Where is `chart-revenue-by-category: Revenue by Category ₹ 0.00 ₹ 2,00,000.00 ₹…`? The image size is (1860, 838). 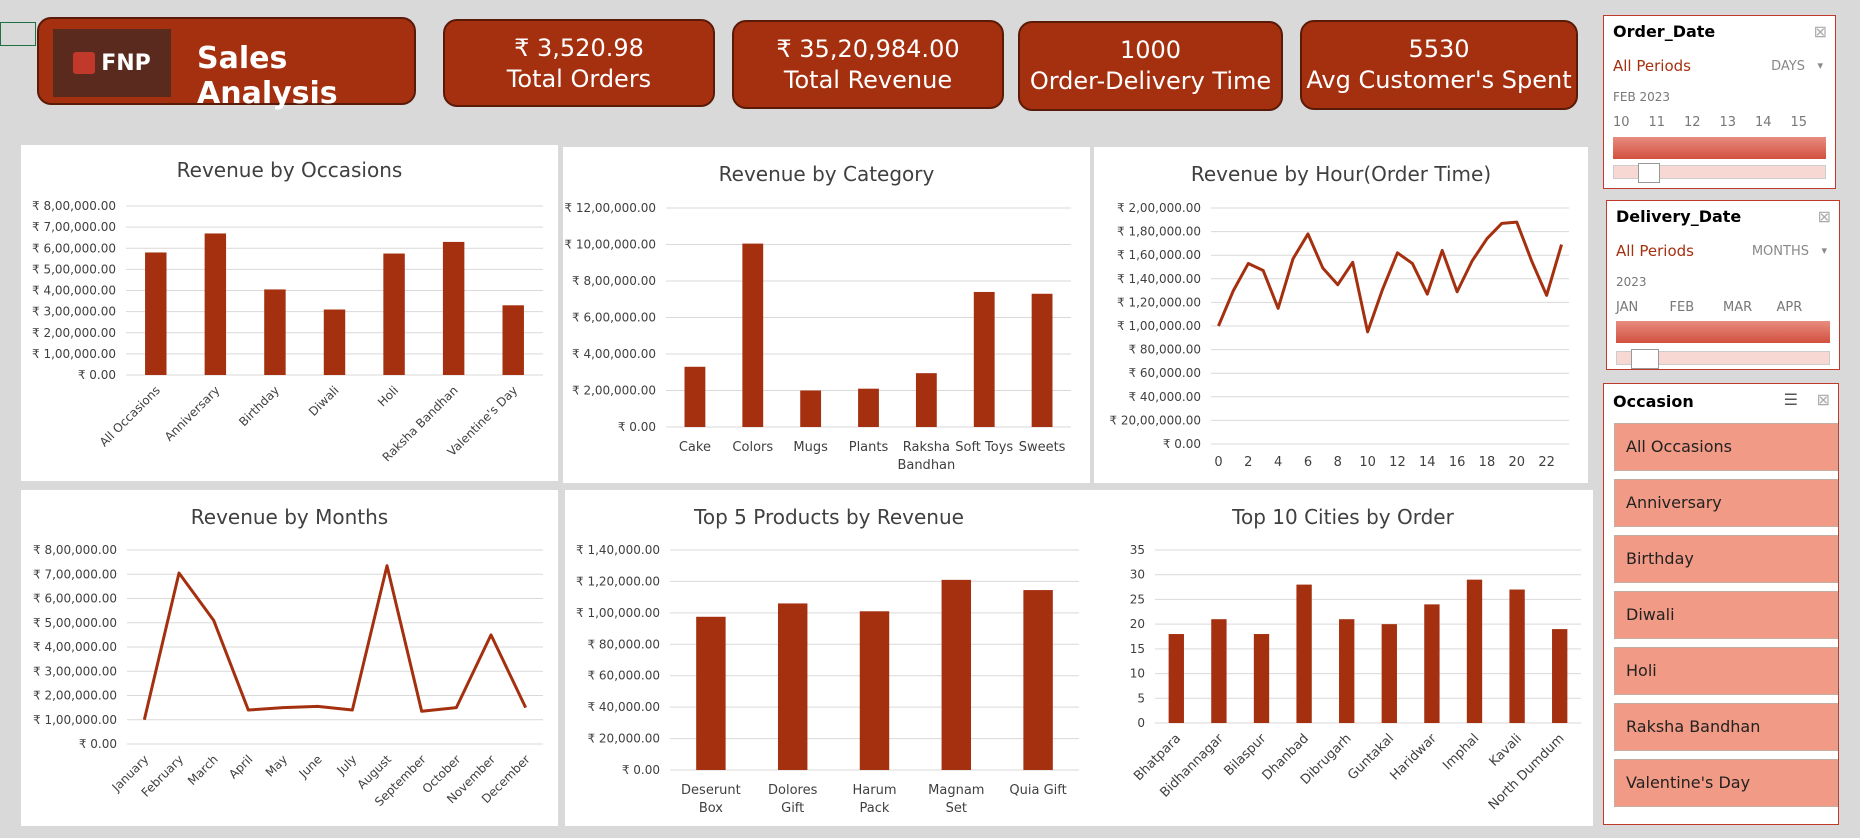 chart-revenue-by-category: Revenue by Category ₹ 0.00 ₹ 2,00,000.00 ₹… is located at coordinates (826, 315).